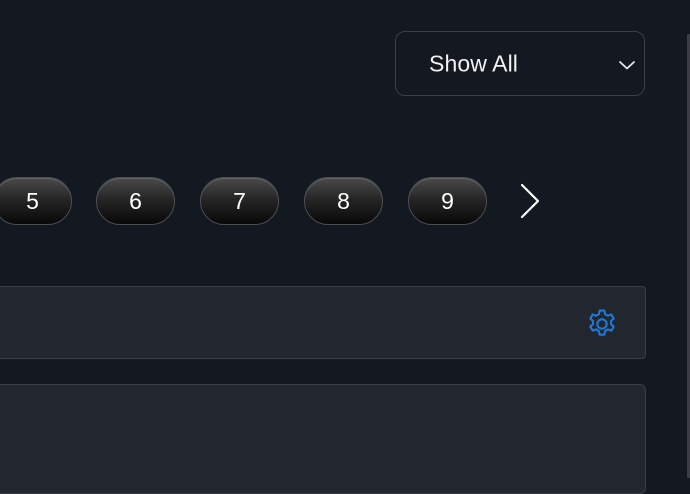  What do you see at coordinates (447, 201) in the screenshot?
I see `page-button-9: 9` at bounding box center [447, 201].